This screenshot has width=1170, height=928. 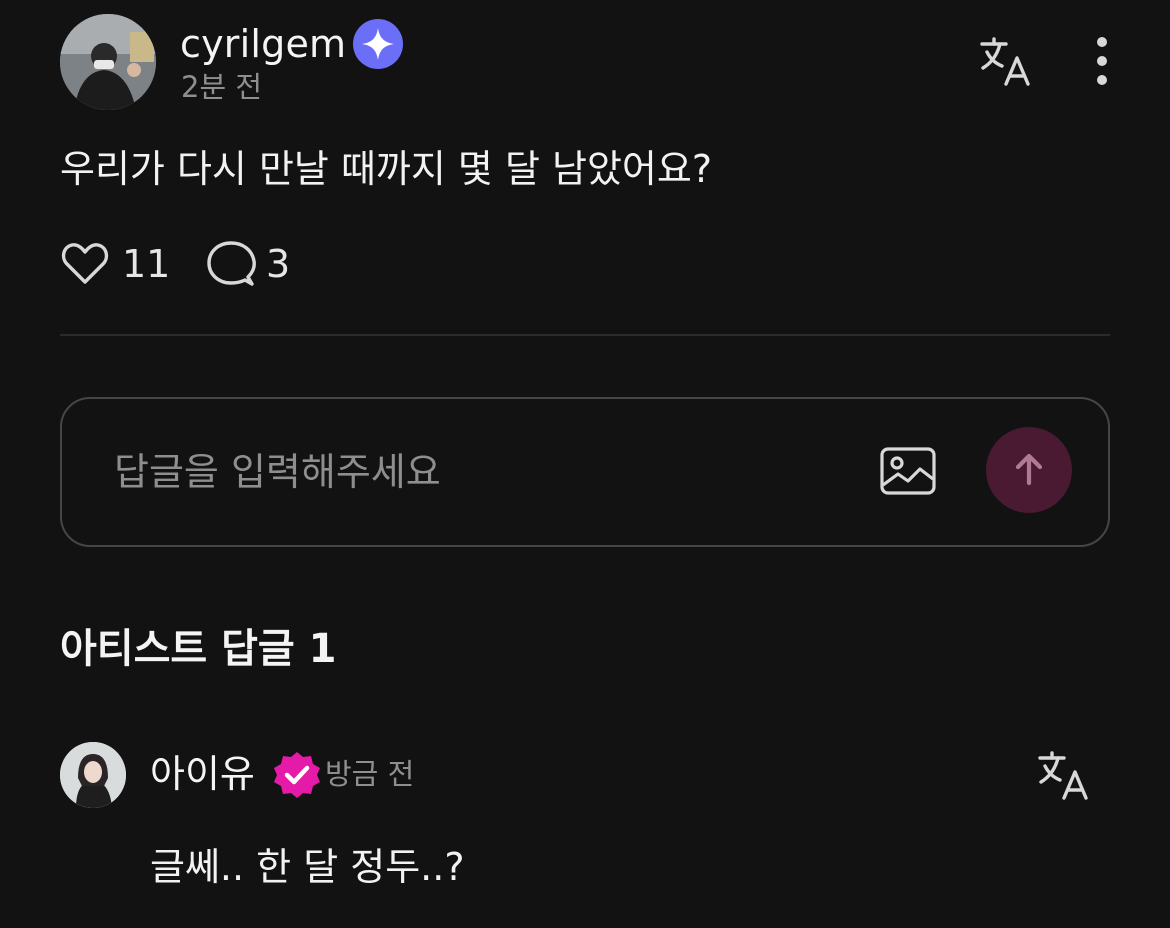 I want to click on artist-avatar, so click(x=93, y=775).